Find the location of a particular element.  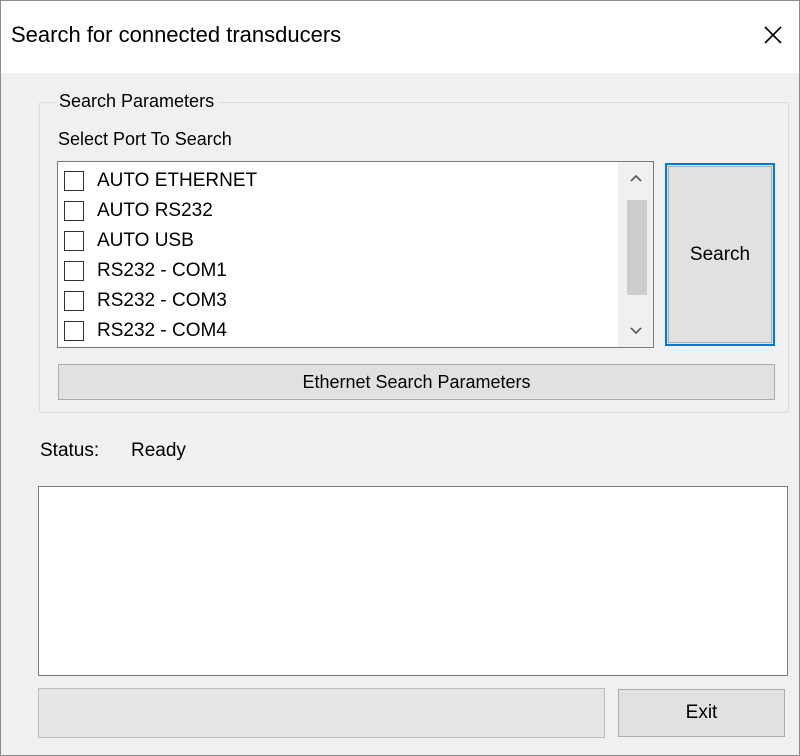

ethernet-button-label: Ethernet Search Parameters is located at coordinates (416, 381).